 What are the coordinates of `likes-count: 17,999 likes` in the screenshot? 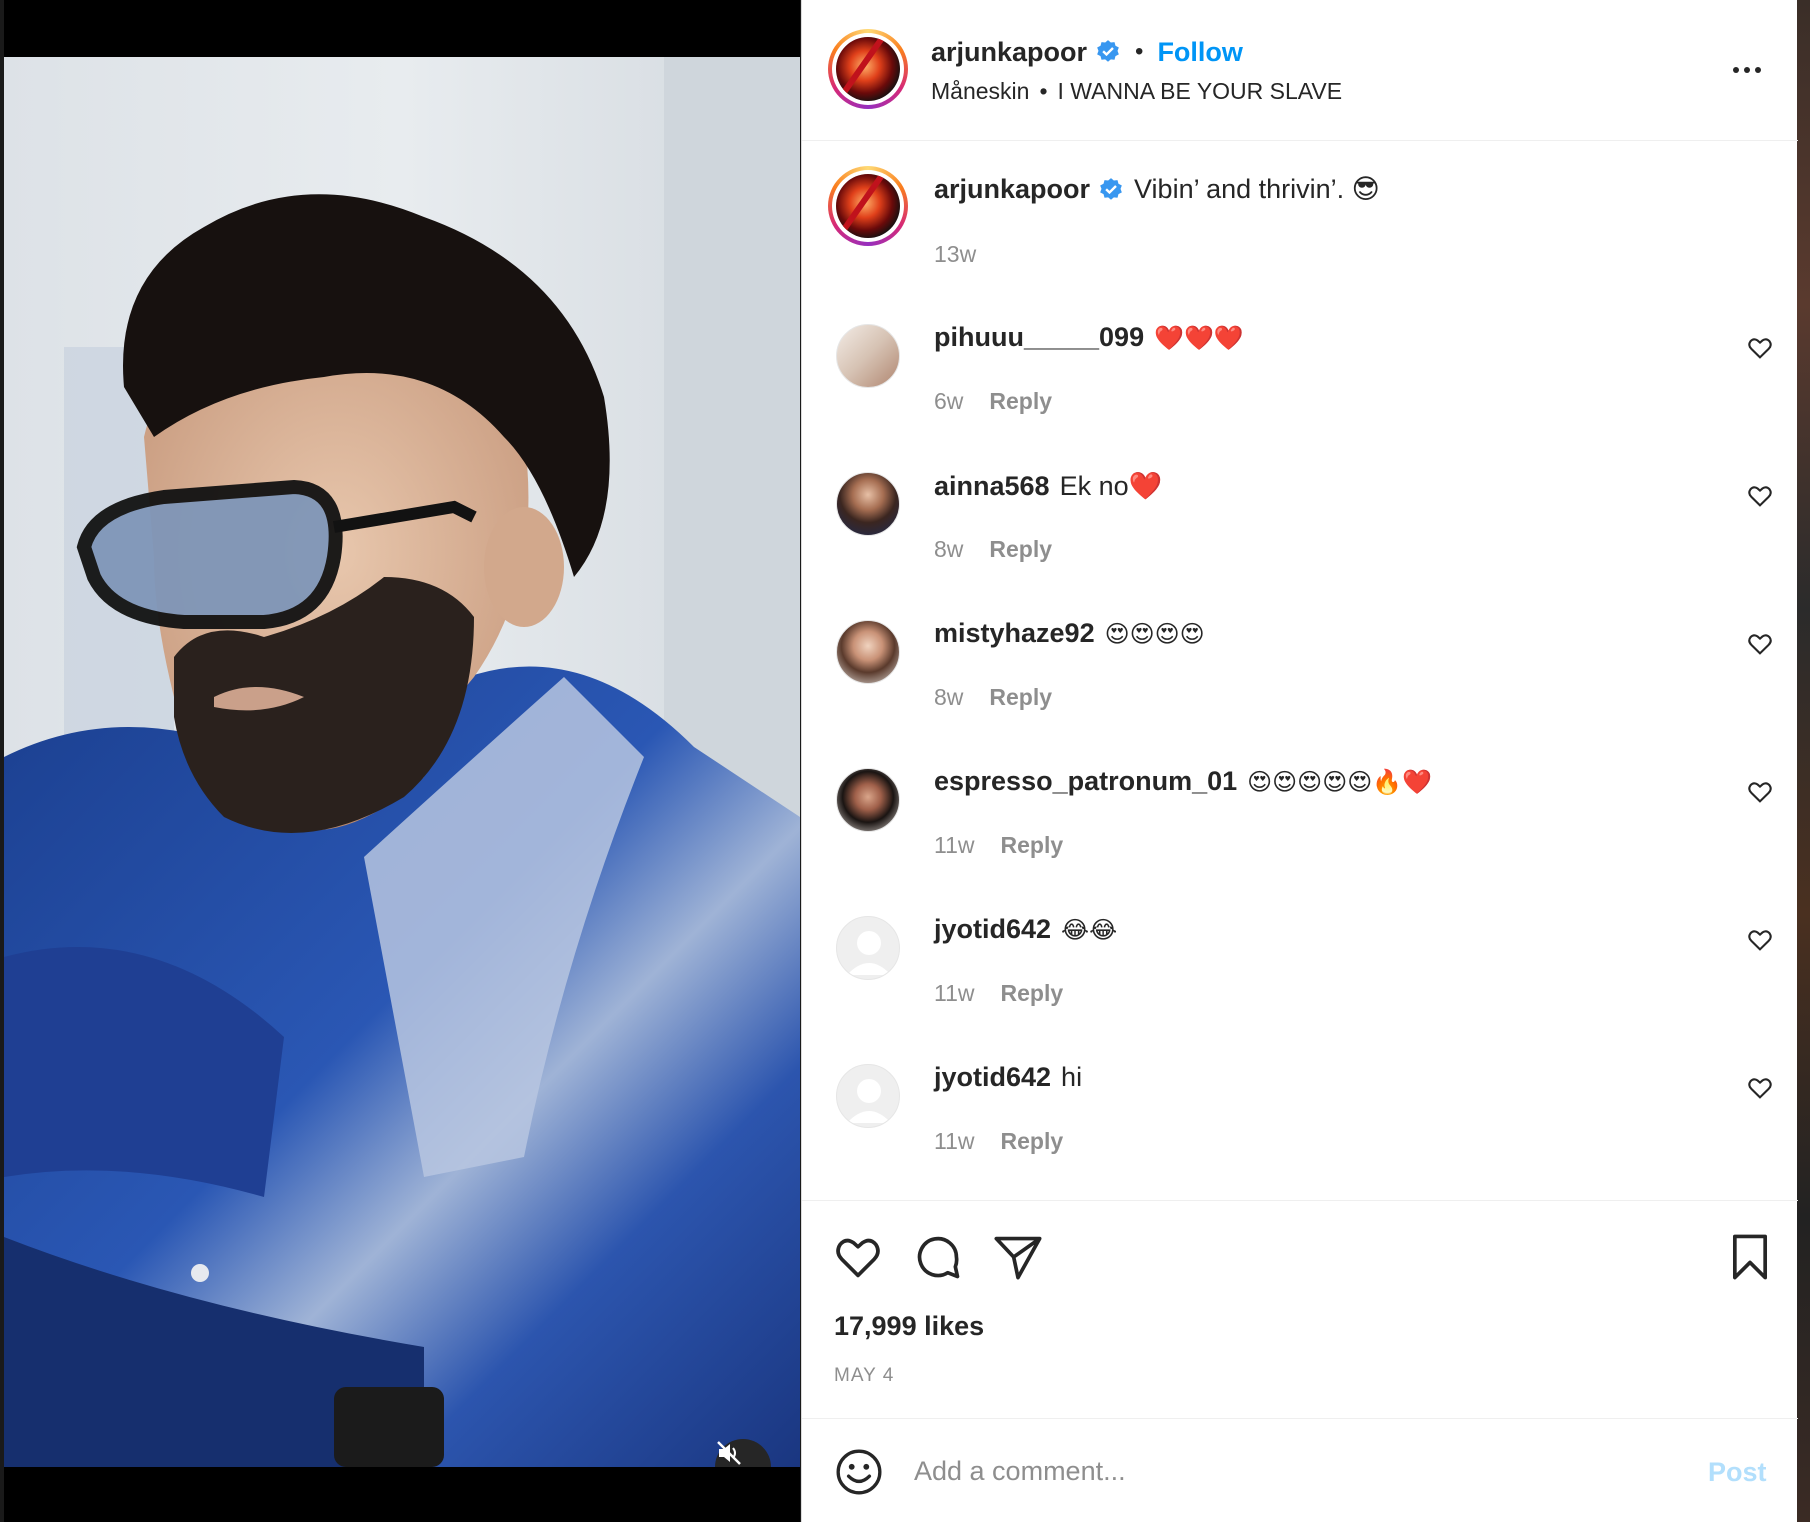 It's located at (909, 1326).